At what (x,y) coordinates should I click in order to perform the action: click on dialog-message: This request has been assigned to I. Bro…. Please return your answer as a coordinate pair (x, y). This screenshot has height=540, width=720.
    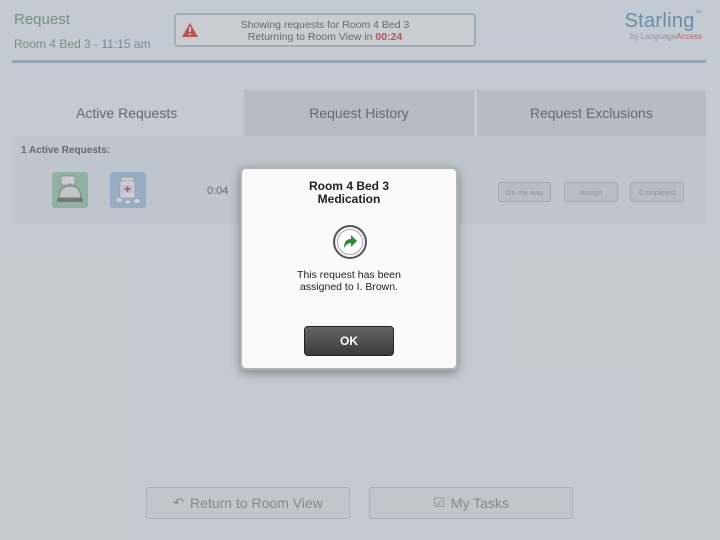
    Looking at the image, I should click on (349, 281).